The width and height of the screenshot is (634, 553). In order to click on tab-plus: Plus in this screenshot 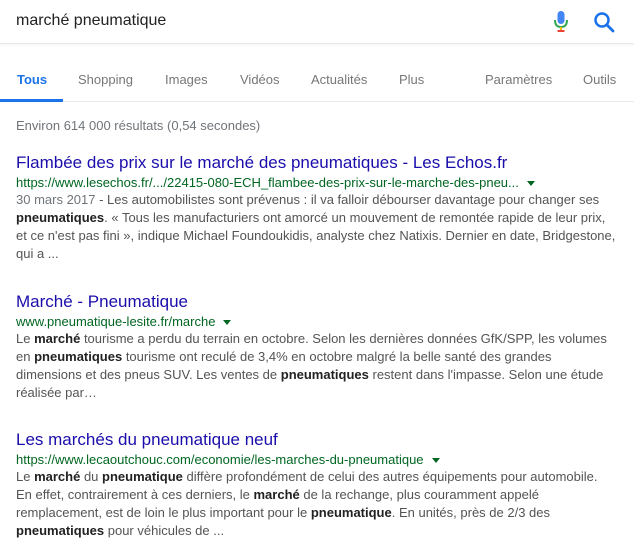, I will do `click(411, 80)`.